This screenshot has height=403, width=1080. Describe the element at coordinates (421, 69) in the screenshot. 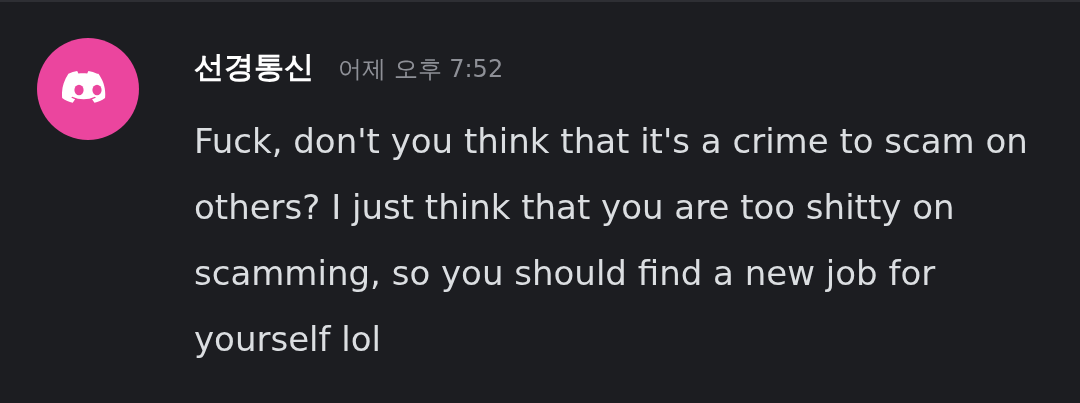

I see `message-timestamp: 어제 오후 7:52` at that location.